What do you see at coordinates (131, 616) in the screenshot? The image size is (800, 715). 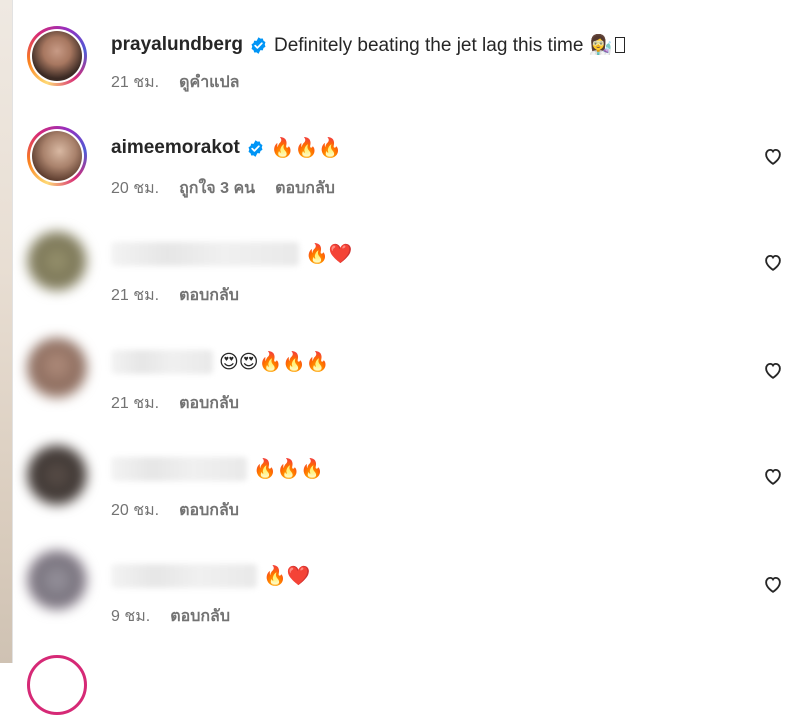 I see `comment-time: 9 ชม.` at bounding box center [131, 616].